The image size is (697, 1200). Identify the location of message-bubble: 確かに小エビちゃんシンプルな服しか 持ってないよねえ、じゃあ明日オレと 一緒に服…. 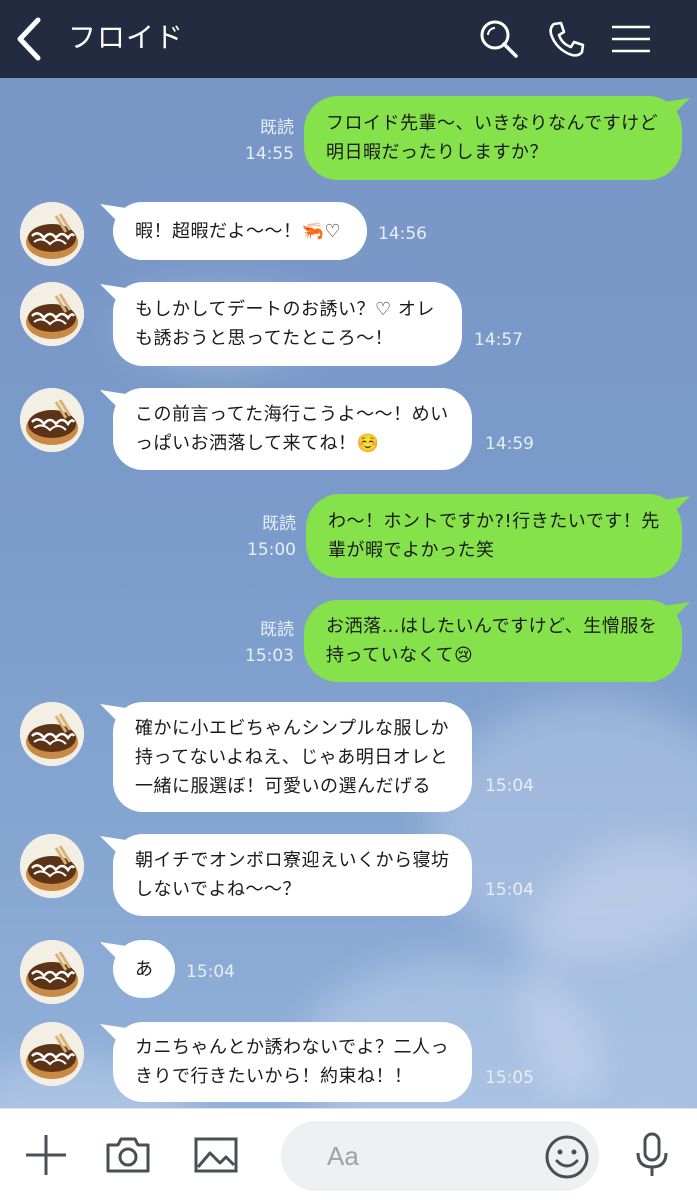
(292, 757).